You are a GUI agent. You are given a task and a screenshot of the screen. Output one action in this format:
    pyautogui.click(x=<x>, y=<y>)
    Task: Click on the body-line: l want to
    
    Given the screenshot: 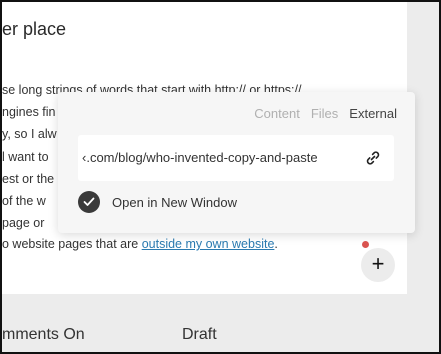 What is the action you would take?
    pyautogui.click(x=25, y=157)
    